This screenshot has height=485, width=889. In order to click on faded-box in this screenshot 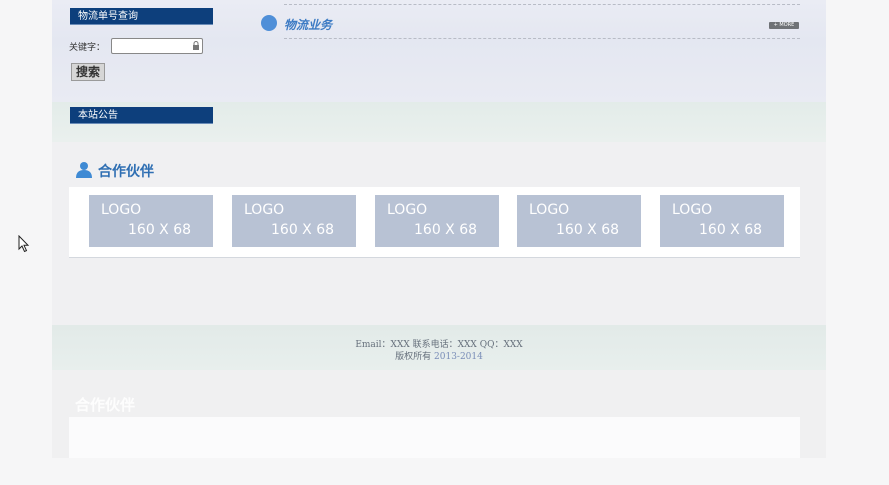, I will do `click(434, 437)`.